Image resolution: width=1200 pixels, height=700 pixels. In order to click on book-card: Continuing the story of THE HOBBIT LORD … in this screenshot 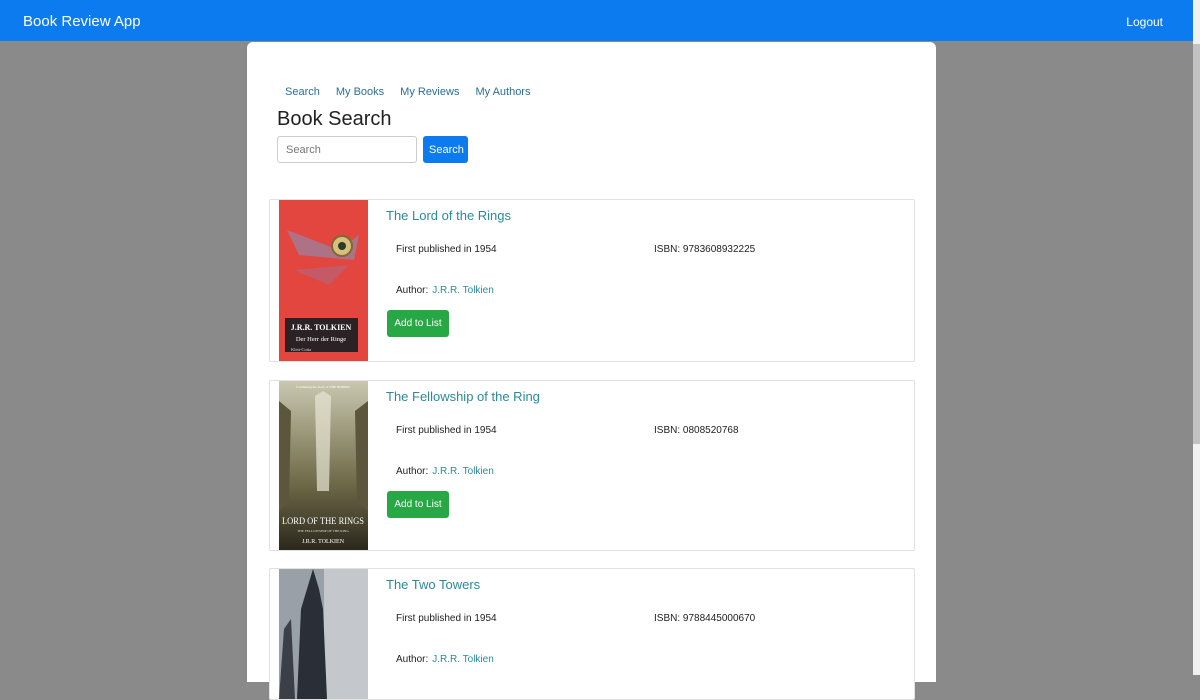, I will do `click(592, 465)`.